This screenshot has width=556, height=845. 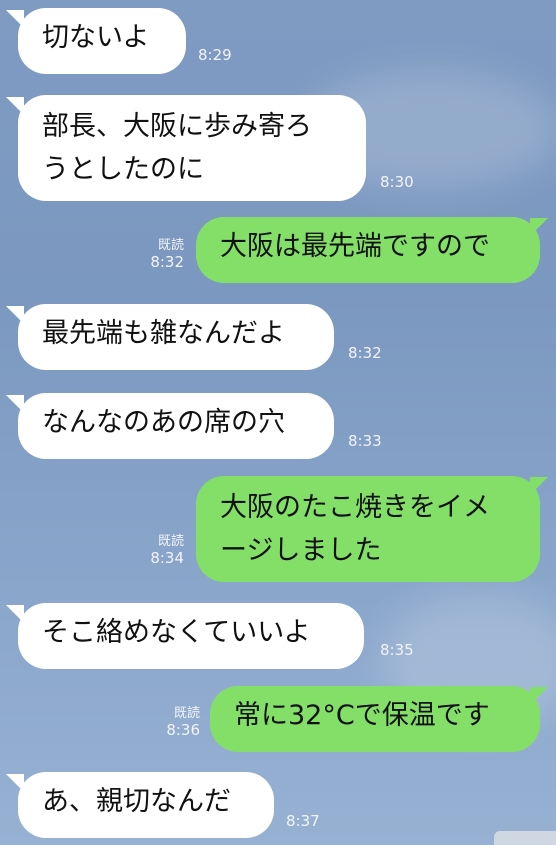 What do you see at coordinates (215, 55) in the screenshot?
I see `message-time: 8:29` at bounding box center [215, 55].